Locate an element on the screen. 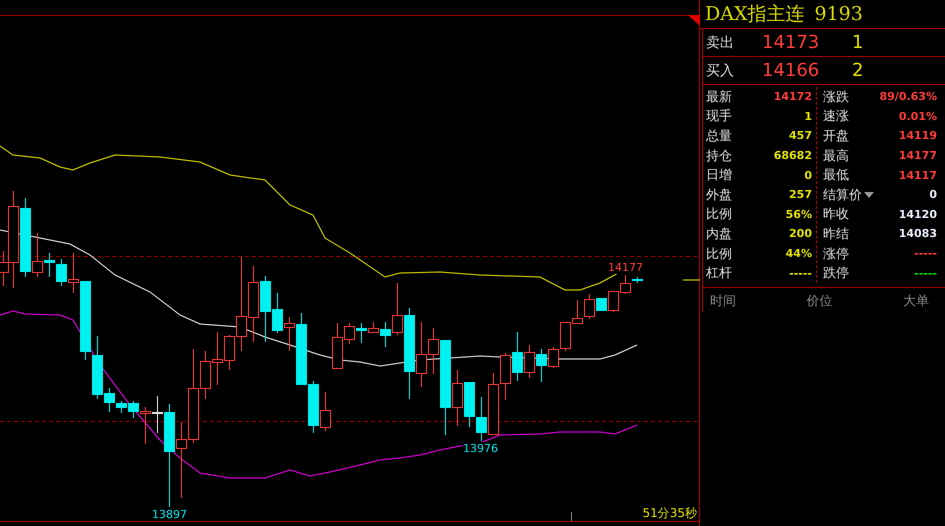 The height and width of the screenshot is (526, 945). stat-value: 1 is located at coordinates (808, 116).